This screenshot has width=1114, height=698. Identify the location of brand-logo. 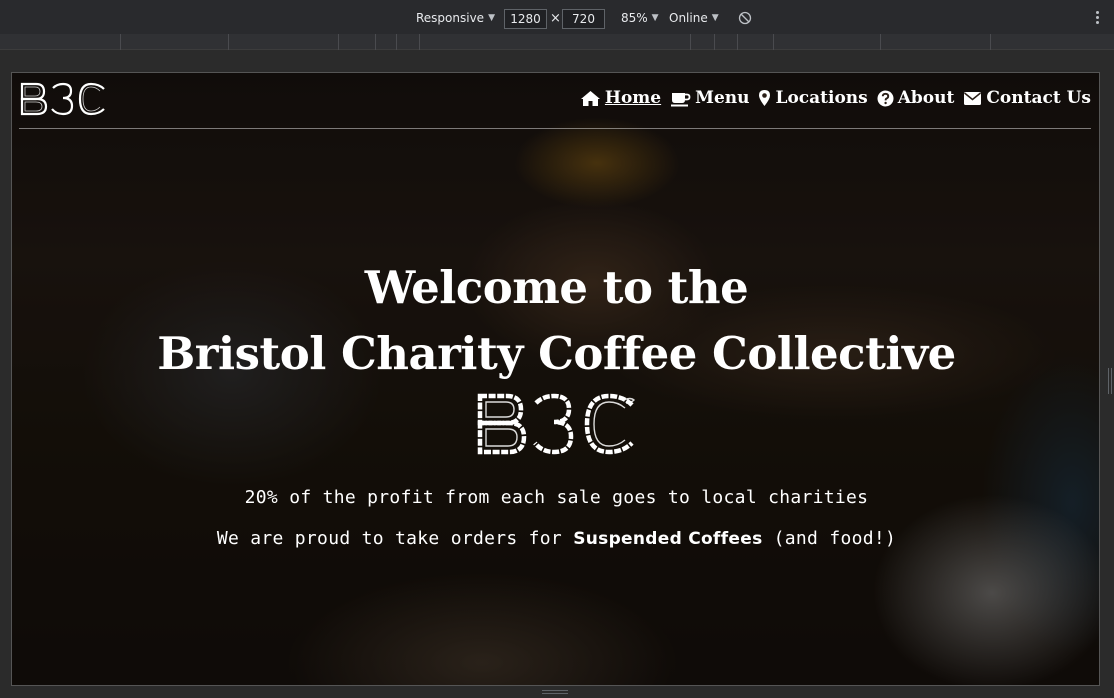
(64, 99).